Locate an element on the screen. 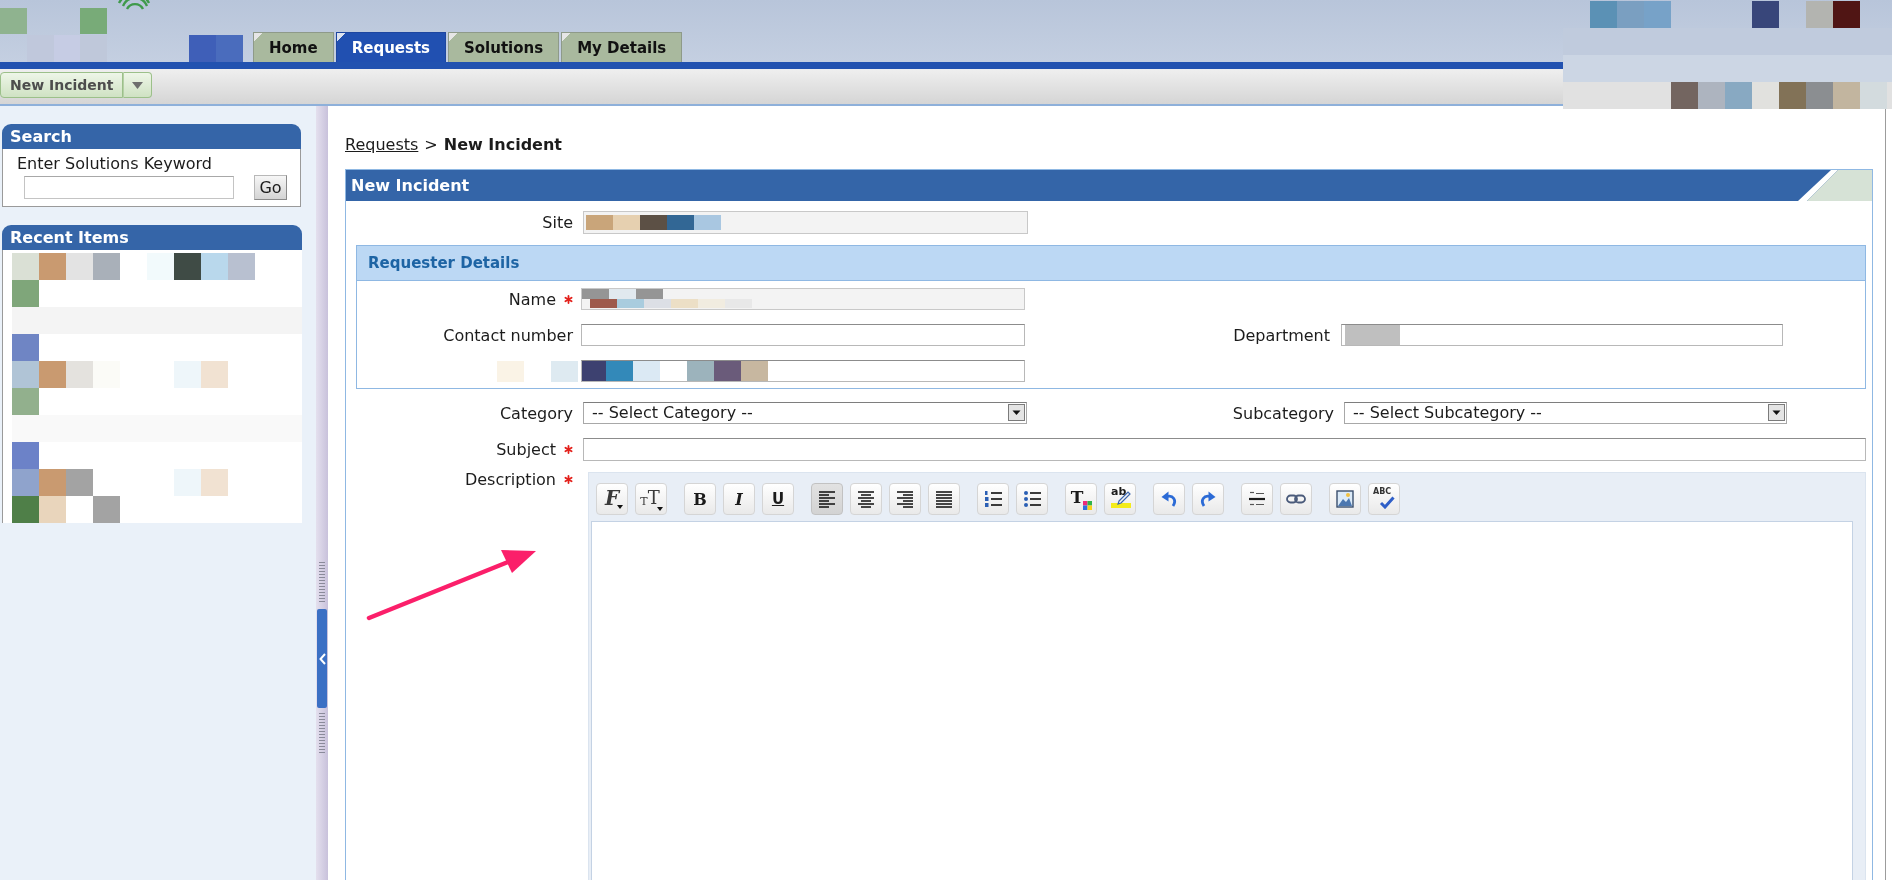  chain-link-icon is located at coordinates (1296, 499).